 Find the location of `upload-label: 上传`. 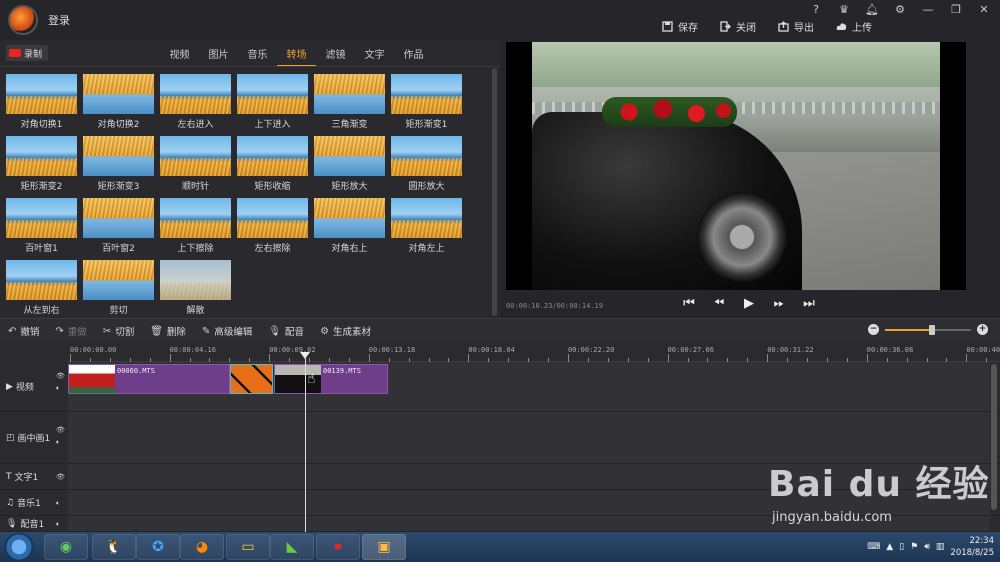

upload-label: 上传 is located at coordinates (862, 28).